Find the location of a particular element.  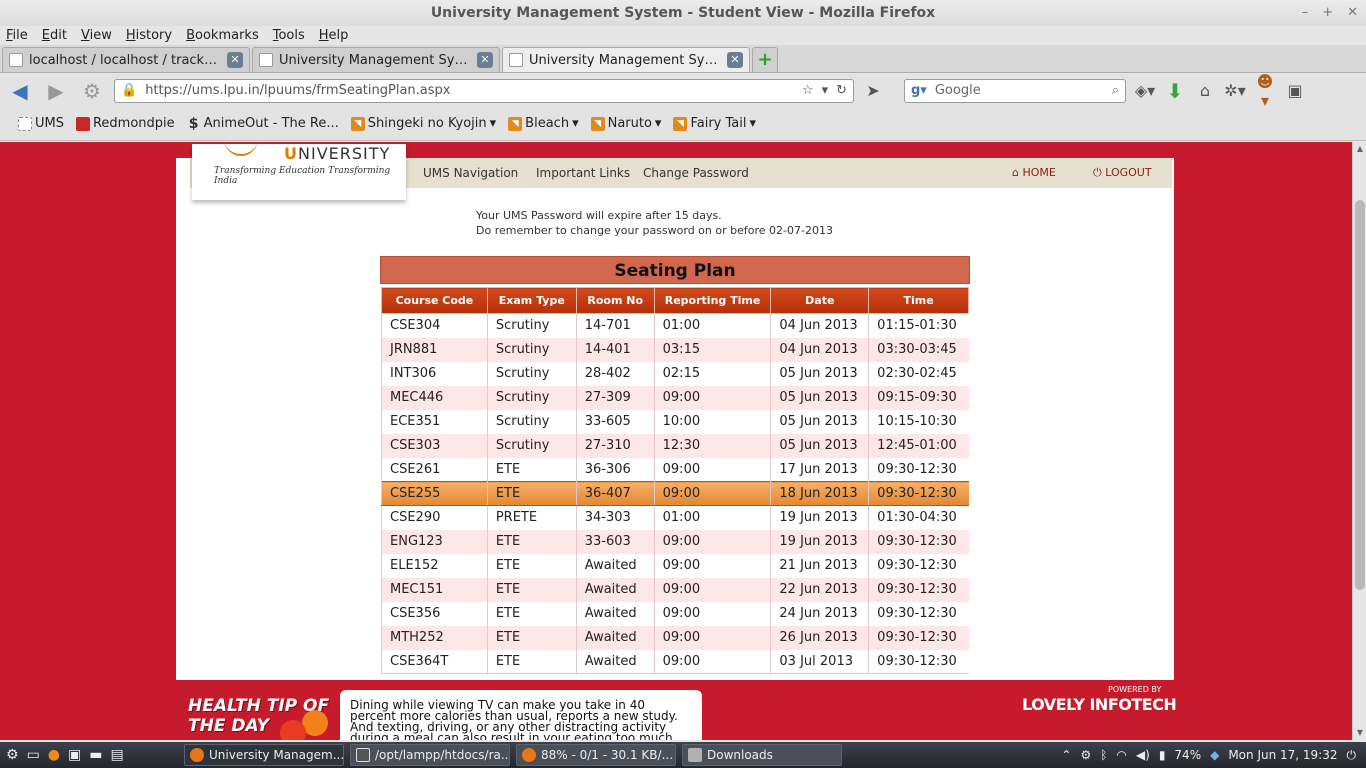

settings-gear-icon: ⚙ is located at coordinates (12, 755).